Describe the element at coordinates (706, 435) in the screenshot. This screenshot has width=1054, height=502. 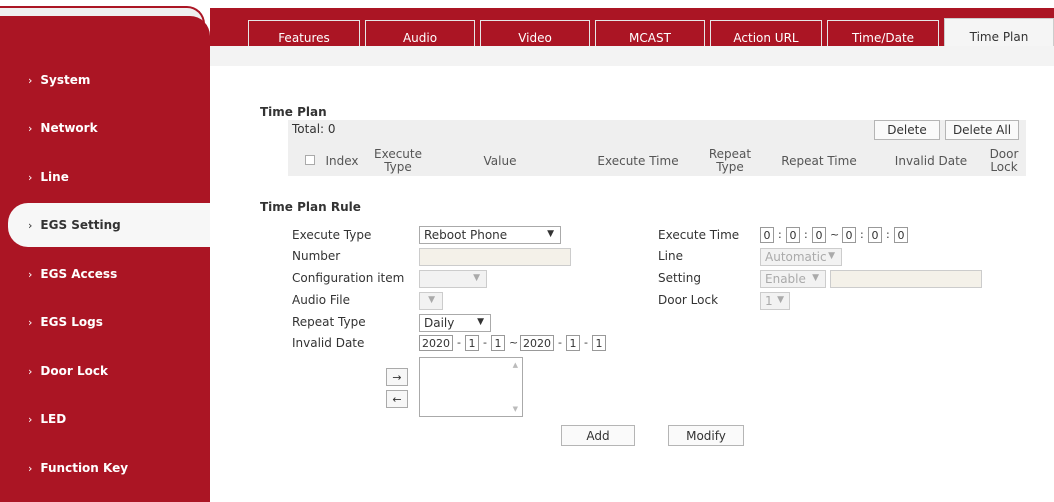
I see `modify-button: Modify` at that location.